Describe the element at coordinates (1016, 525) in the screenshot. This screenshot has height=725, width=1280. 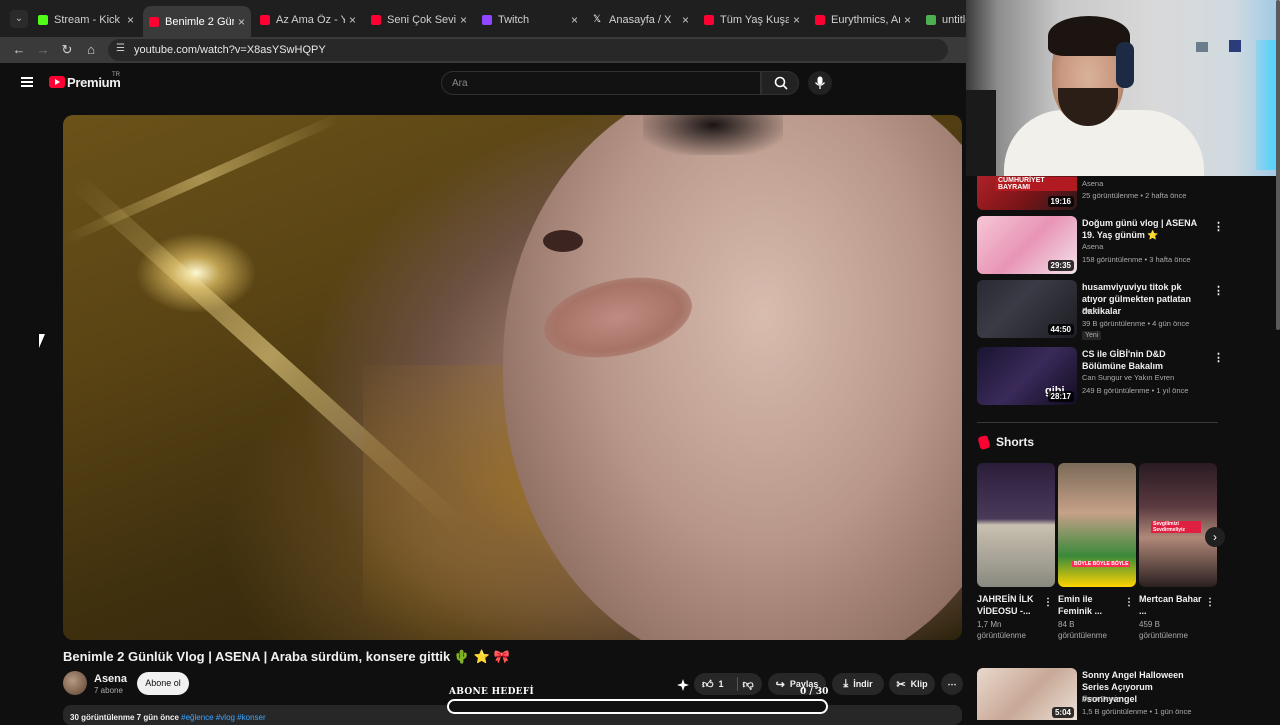
I see `short-thumbnail` at that location.